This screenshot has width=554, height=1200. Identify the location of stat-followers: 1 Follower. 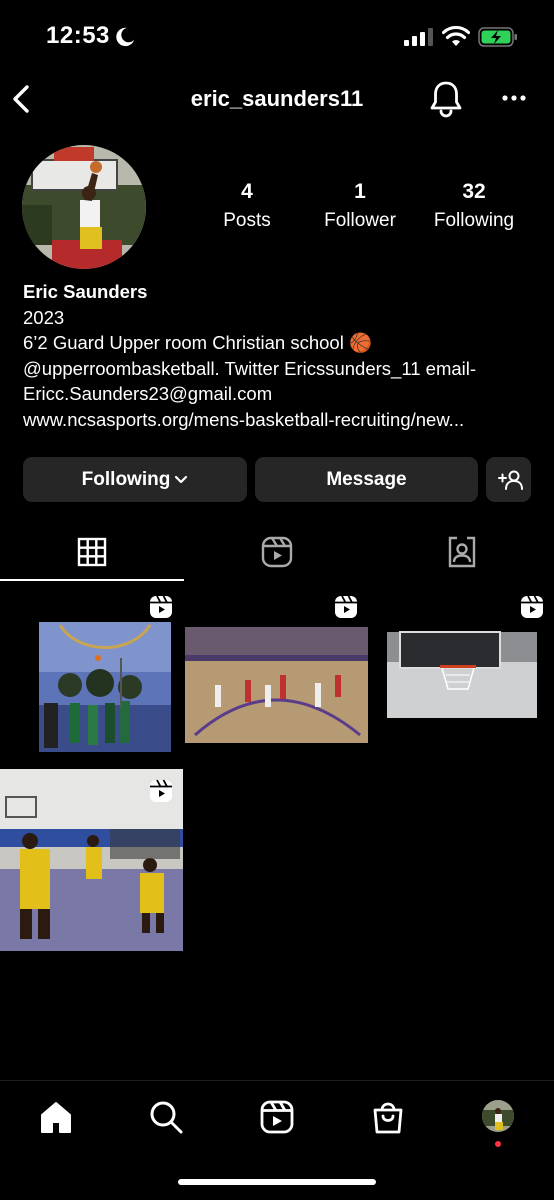
(360, 206).